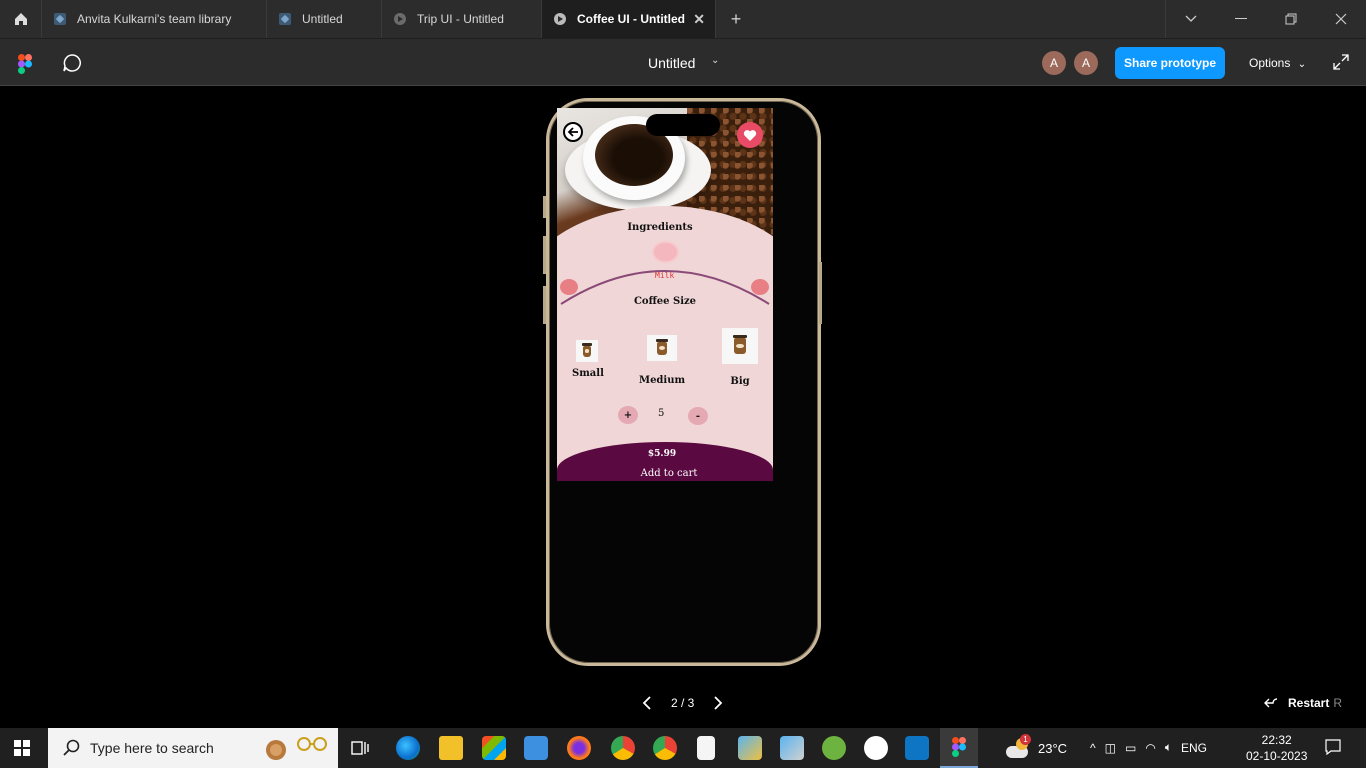 This screenshot has width=1366, height=768. I want to click on ingredient-label: Milk, so click(665, 275).